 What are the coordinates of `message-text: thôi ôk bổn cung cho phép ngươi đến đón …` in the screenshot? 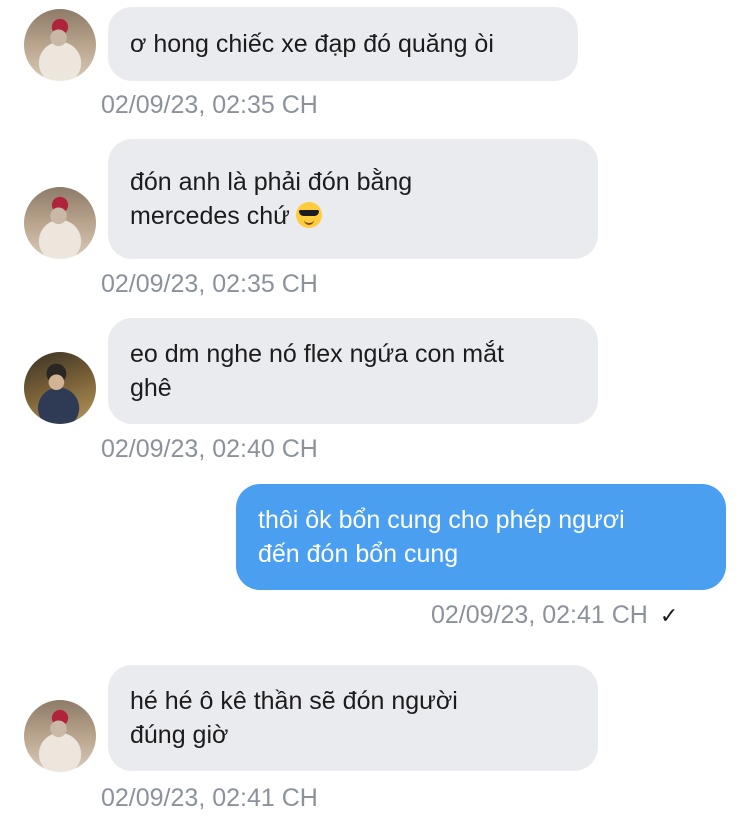 It's located at (441, 537).